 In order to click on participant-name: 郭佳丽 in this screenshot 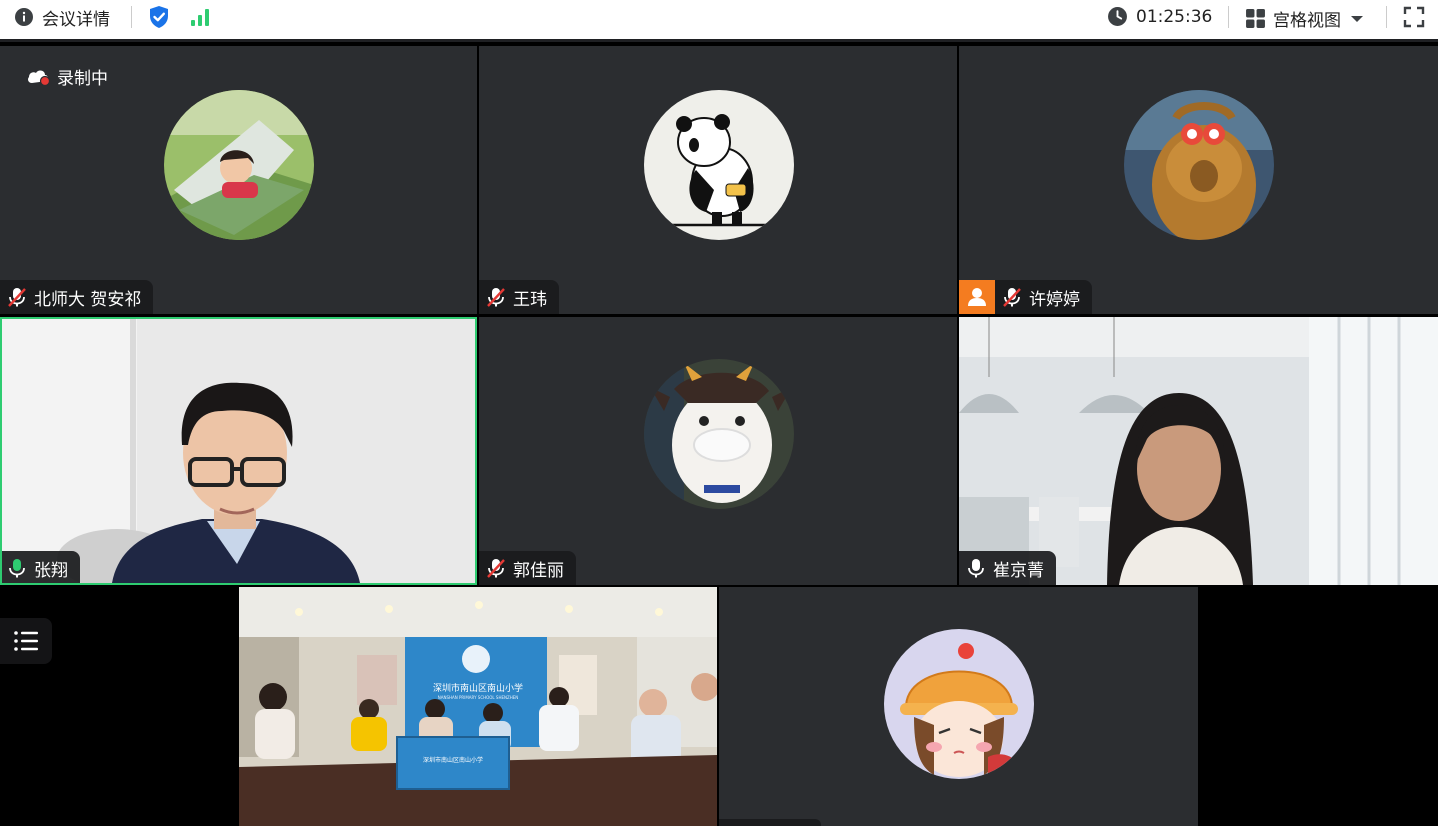, I will do `click(538, 570)`.